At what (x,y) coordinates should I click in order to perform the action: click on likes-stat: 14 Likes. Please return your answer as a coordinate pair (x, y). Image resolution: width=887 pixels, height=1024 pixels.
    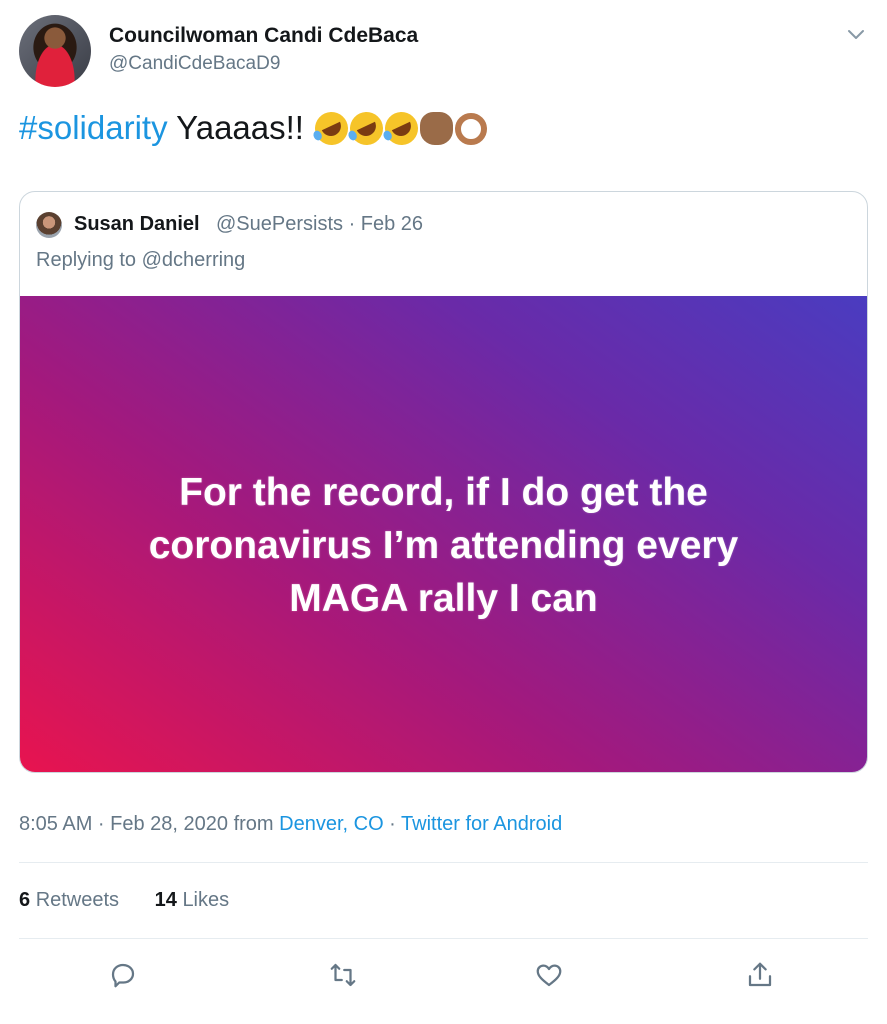
    Looking at the image, I should click on (192, 900).